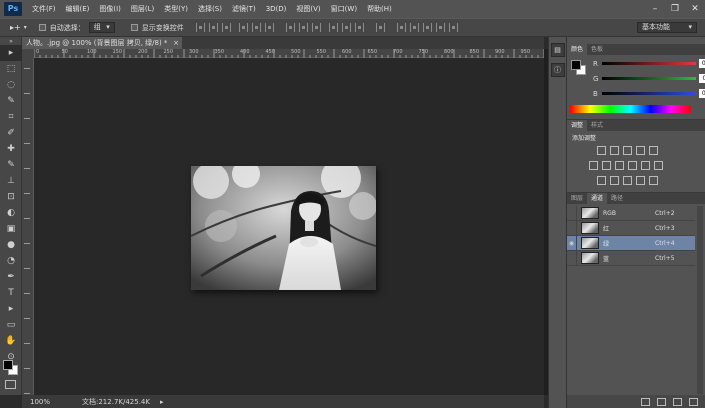 The width and height of the screenshot is (705, 408). I want to click on clone-stamp-tool-icon: ⊥, so click(11, 181).